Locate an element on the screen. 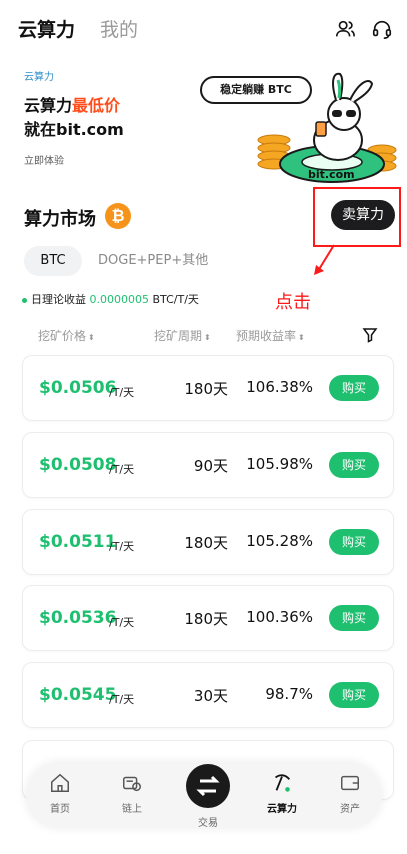  nav-assets-label: 资产 is located at coordinates (350, 809).